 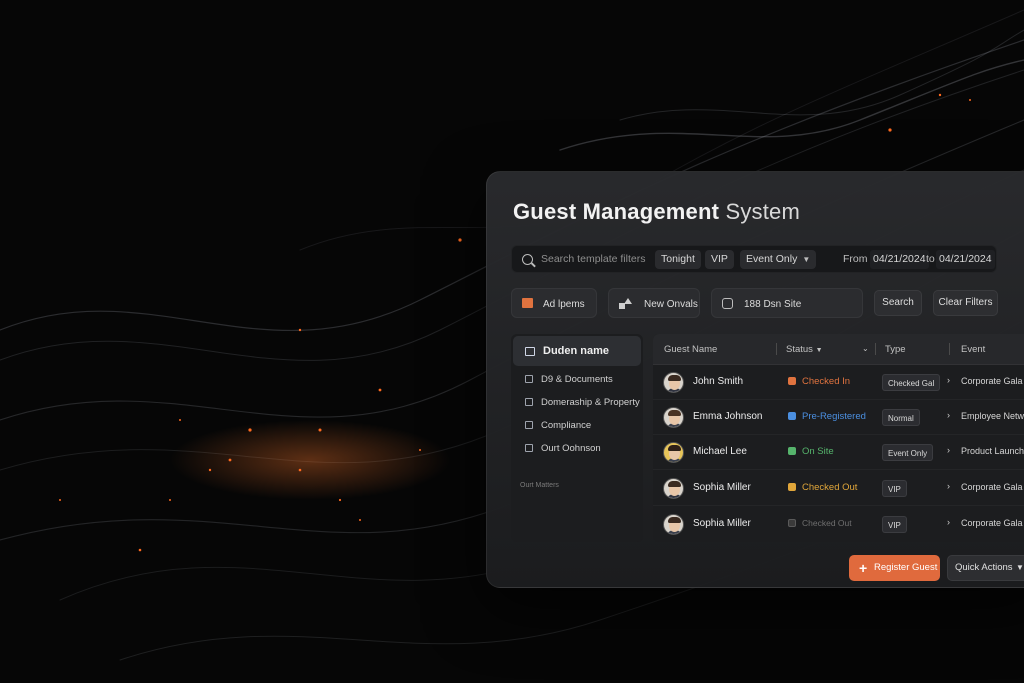 I want to click on plus-icon: +, so click(x=863, y=568).